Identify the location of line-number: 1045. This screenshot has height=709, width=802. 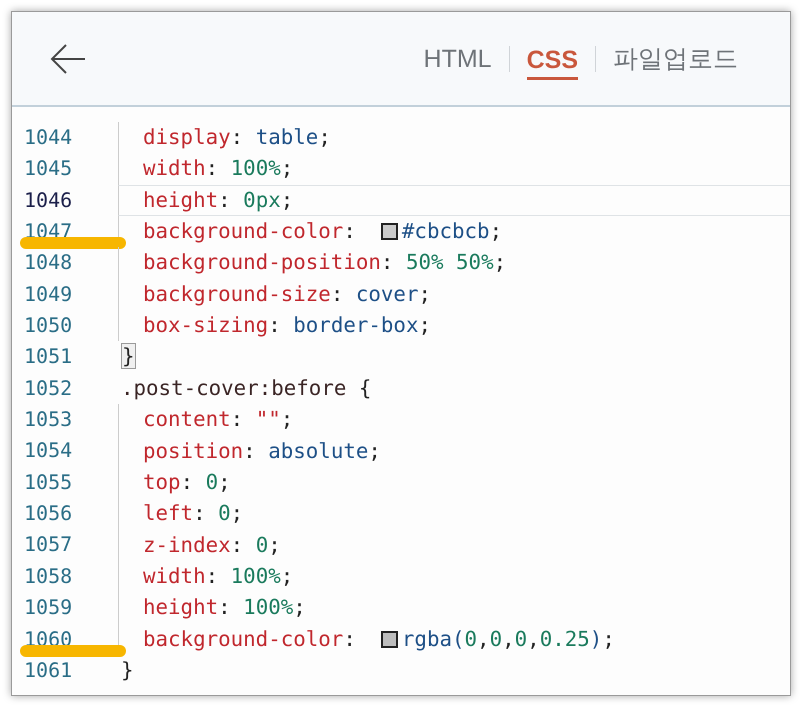
(48, 168).